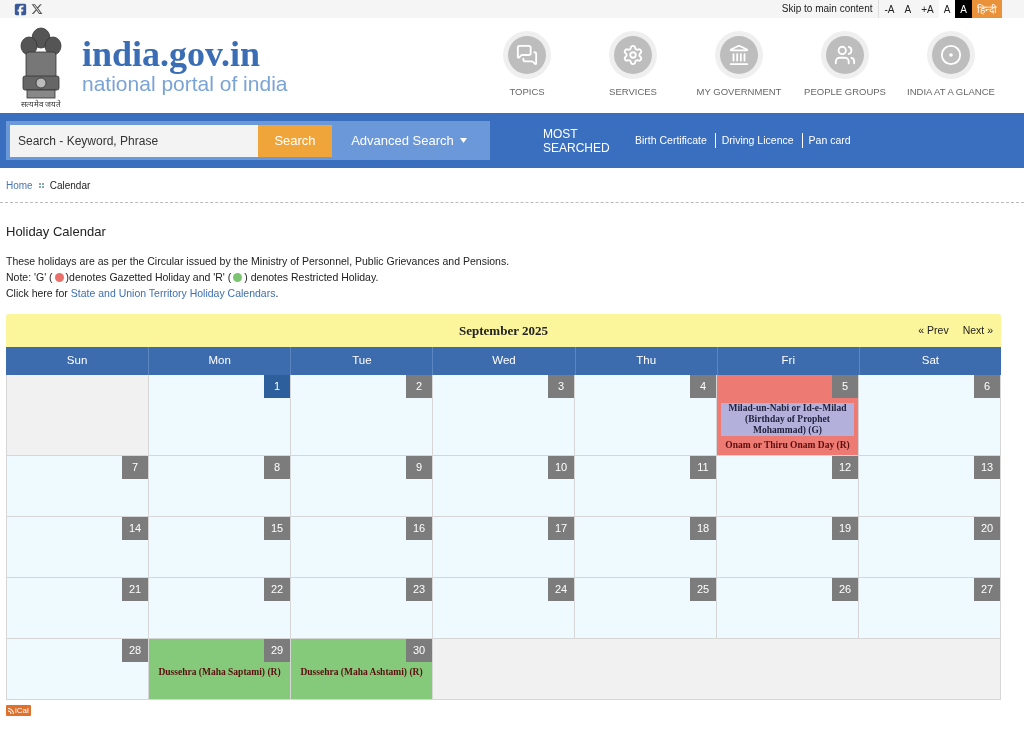 The height and width of the screenshot is (729, 1024). Describe the element at coordinates (788, 608) in the screenshot. I see `day-cell: 26` at that location.